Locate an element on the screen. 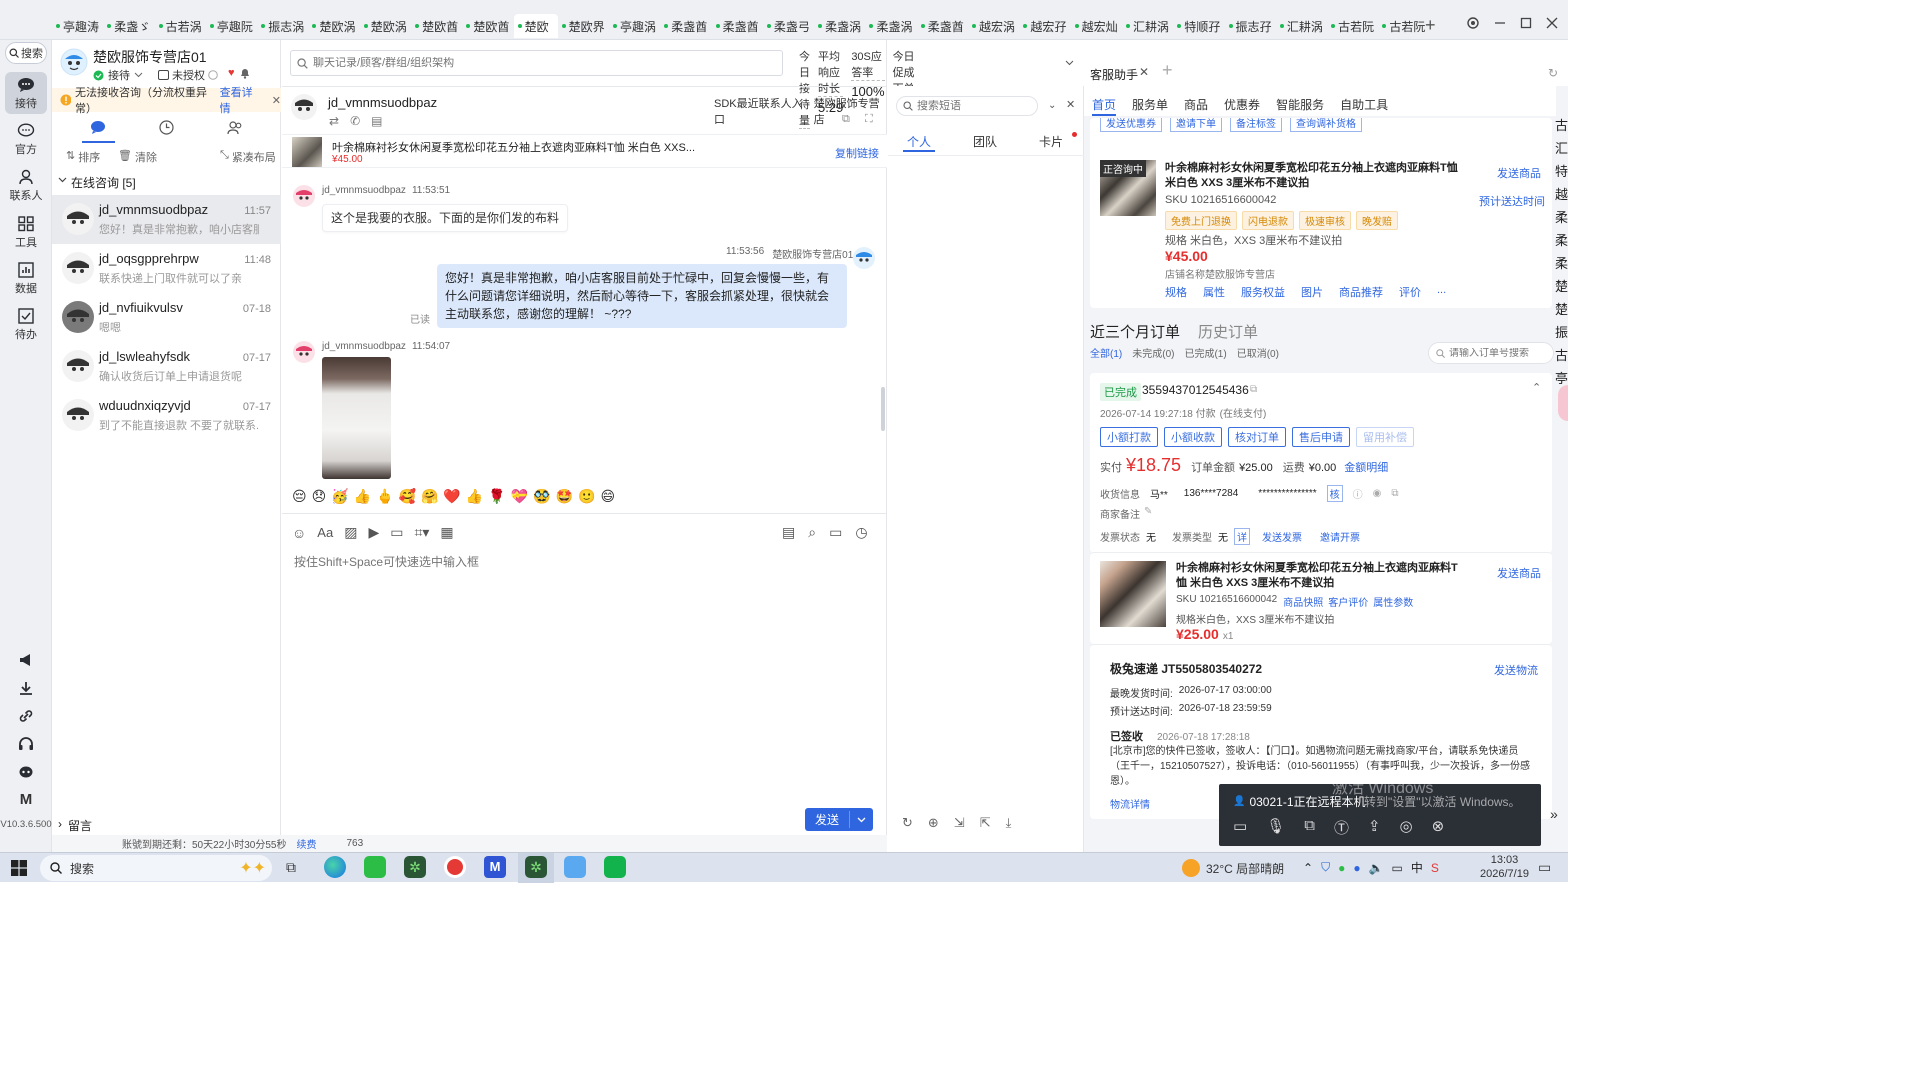  app-m-icon: M is located at coordinates (495, 867).